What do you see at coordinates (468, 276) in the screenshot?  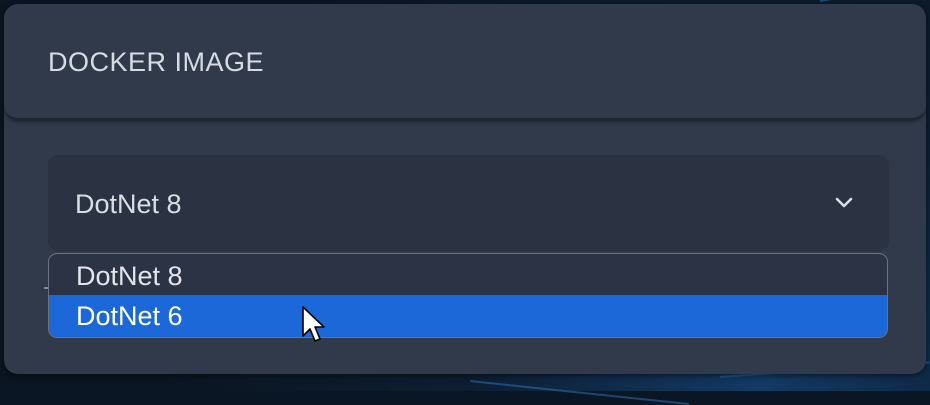 I see `option-dotnet-8: DotNet 8` at bounding box center [468, 276].